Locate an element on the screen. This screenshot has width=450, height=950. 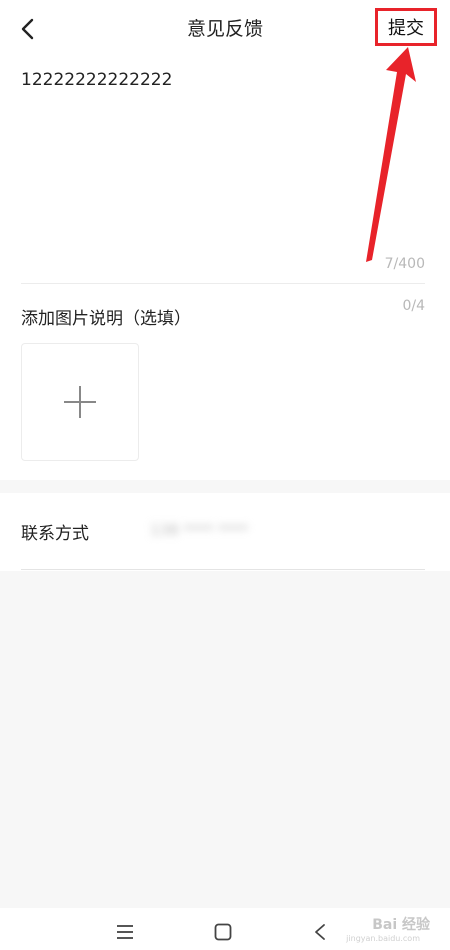
menu-icon is located at coordinates (125, 932).